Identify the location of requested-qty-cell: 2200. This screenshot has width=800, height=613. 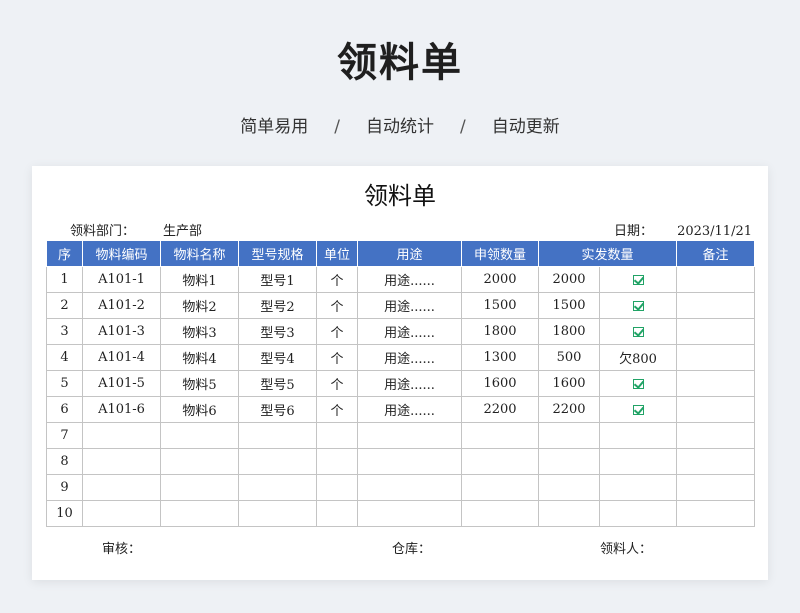
(500, 409).